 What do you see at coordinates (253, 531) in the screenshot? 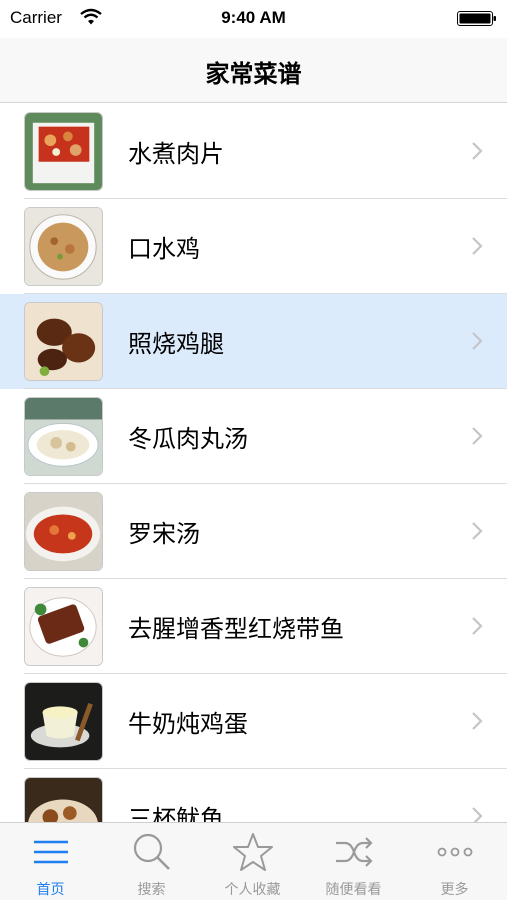
I see `recipe-row: 罗宋汤` at bounding box center [253, 531].